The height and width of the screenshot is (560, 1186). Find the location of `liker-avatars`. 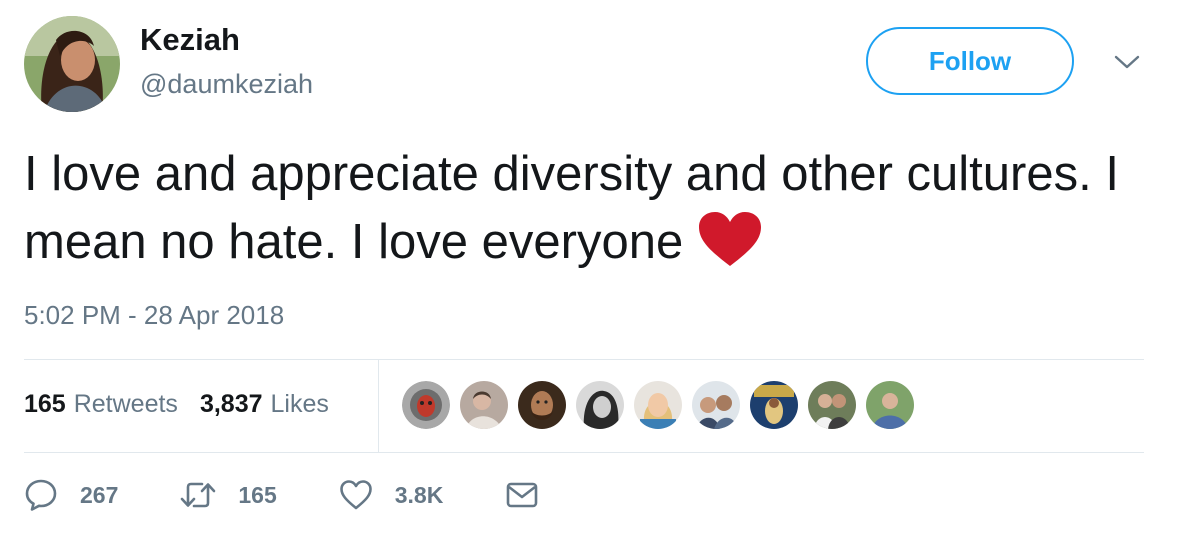

liker-avatars is located at coordinates (663, 405).